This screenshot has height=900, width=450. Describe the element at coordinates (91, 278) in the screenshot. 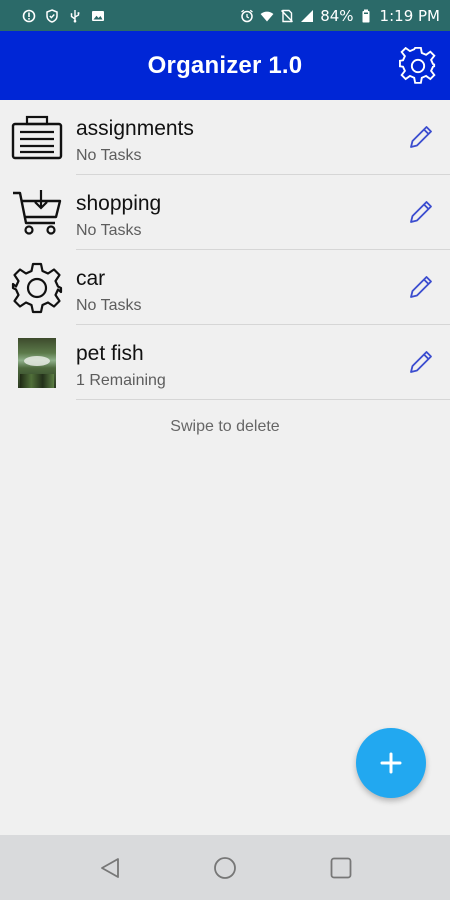

I see `list-title: car` at that location.